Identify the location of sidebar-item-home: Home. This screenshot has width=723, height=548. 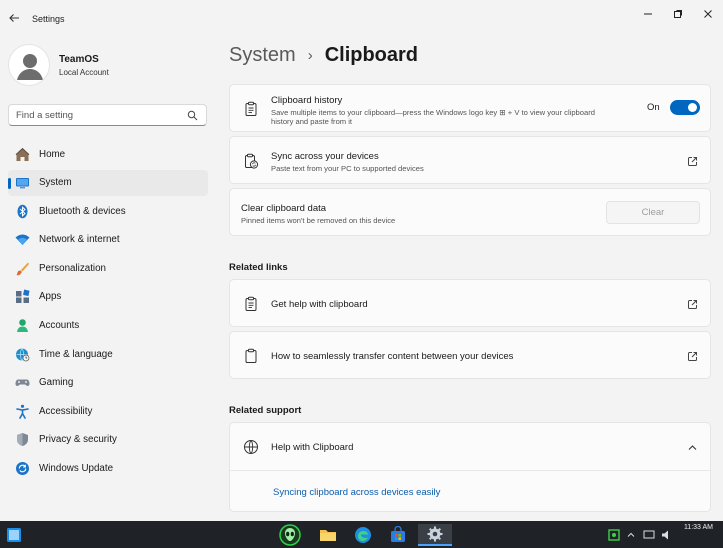
(108, 154).